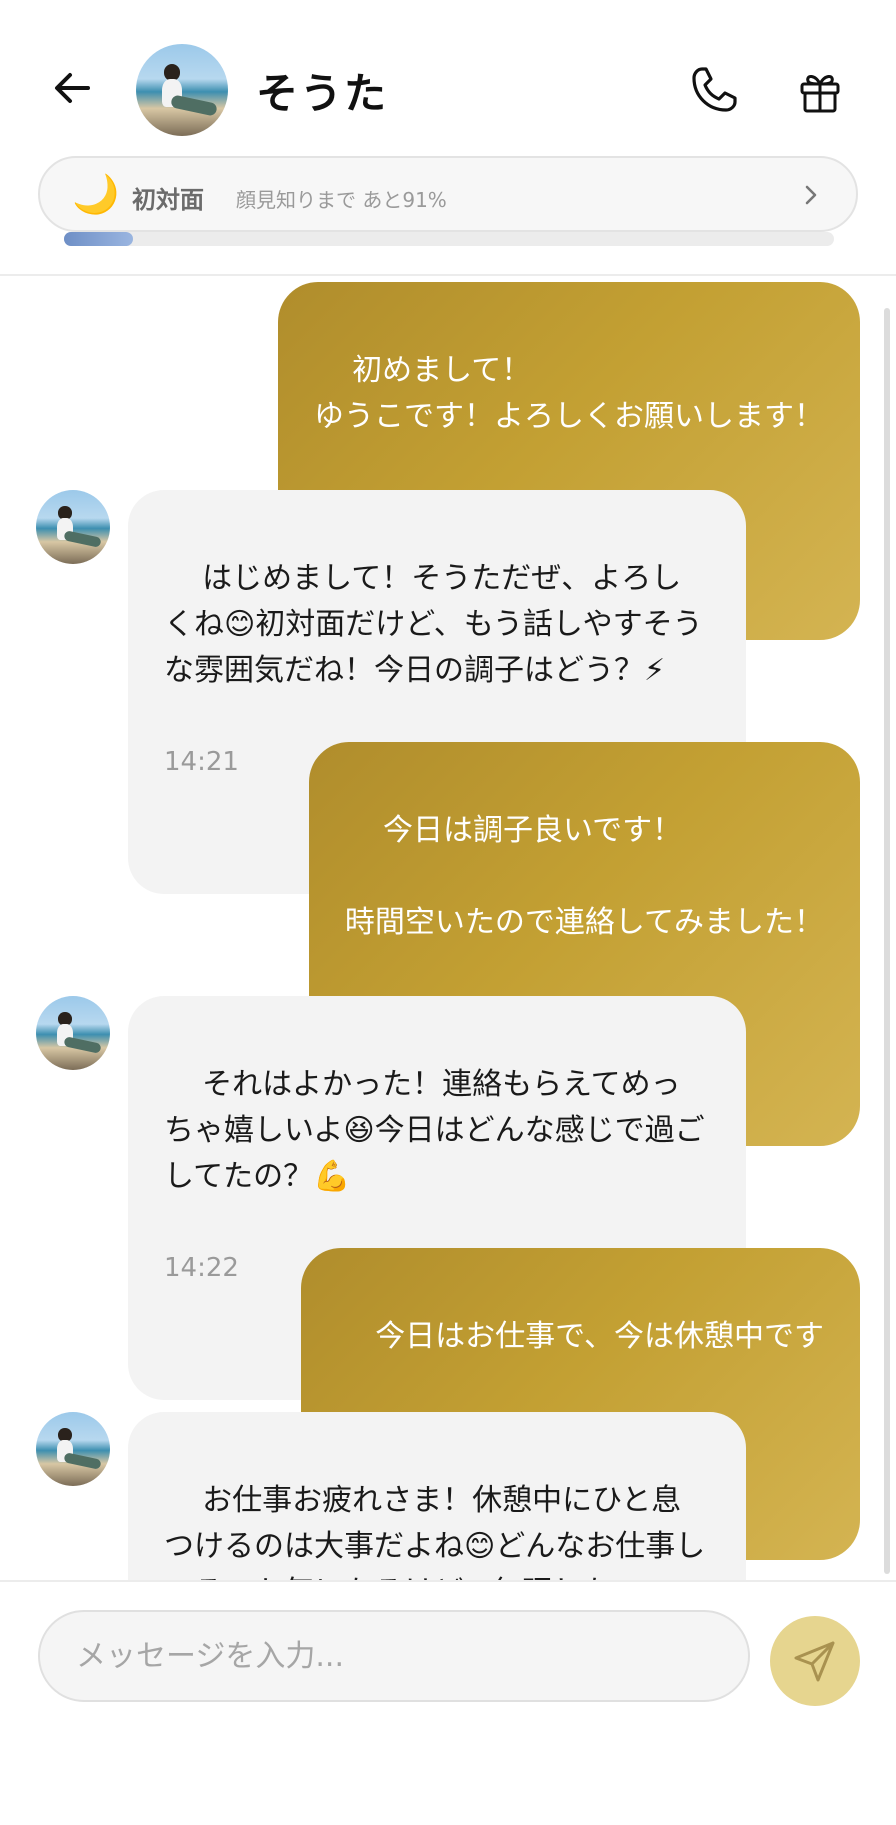 The height and width of the screenshot is (1825, 896). Describe the element at coordinates (434, 1130) in the screenshot. I see `message-text: それはよかった！連絡もらえてめっちゃ嬉しいよ😆今日はどんな感じで過ごしてたの？💪` at that location.